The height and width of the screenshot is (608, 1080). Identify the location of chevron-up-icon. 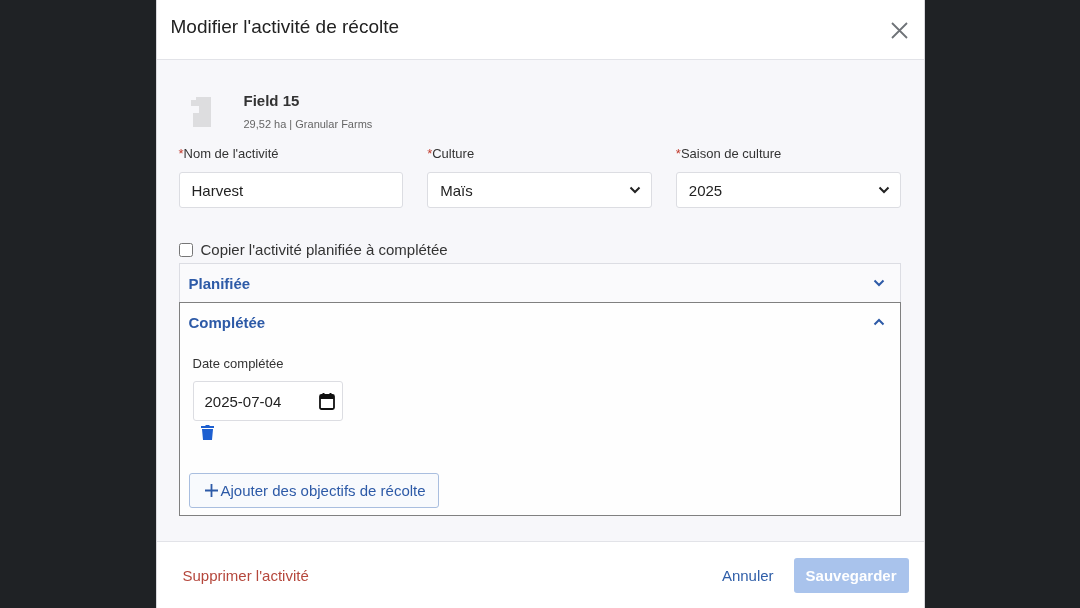
(878, 322).